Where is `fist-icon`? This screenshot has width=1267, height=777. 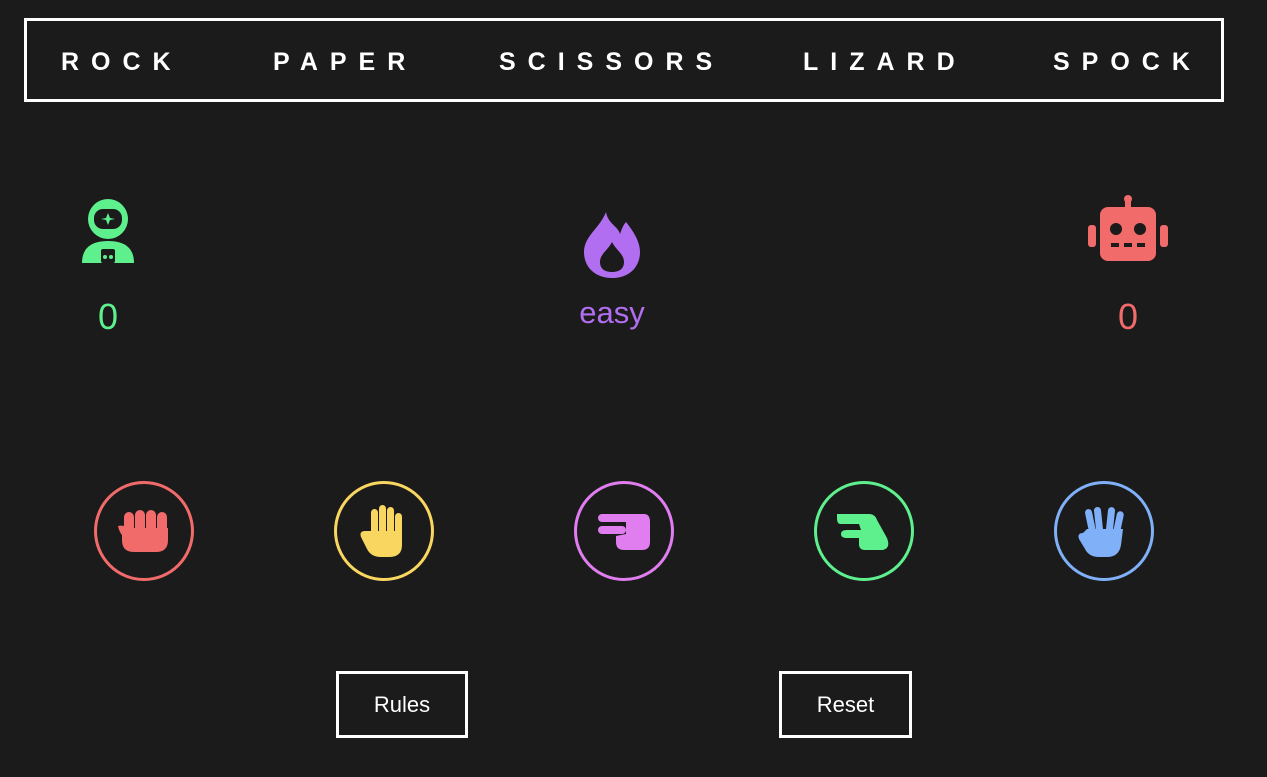
fist-icon is located at coordinates (143, 531).